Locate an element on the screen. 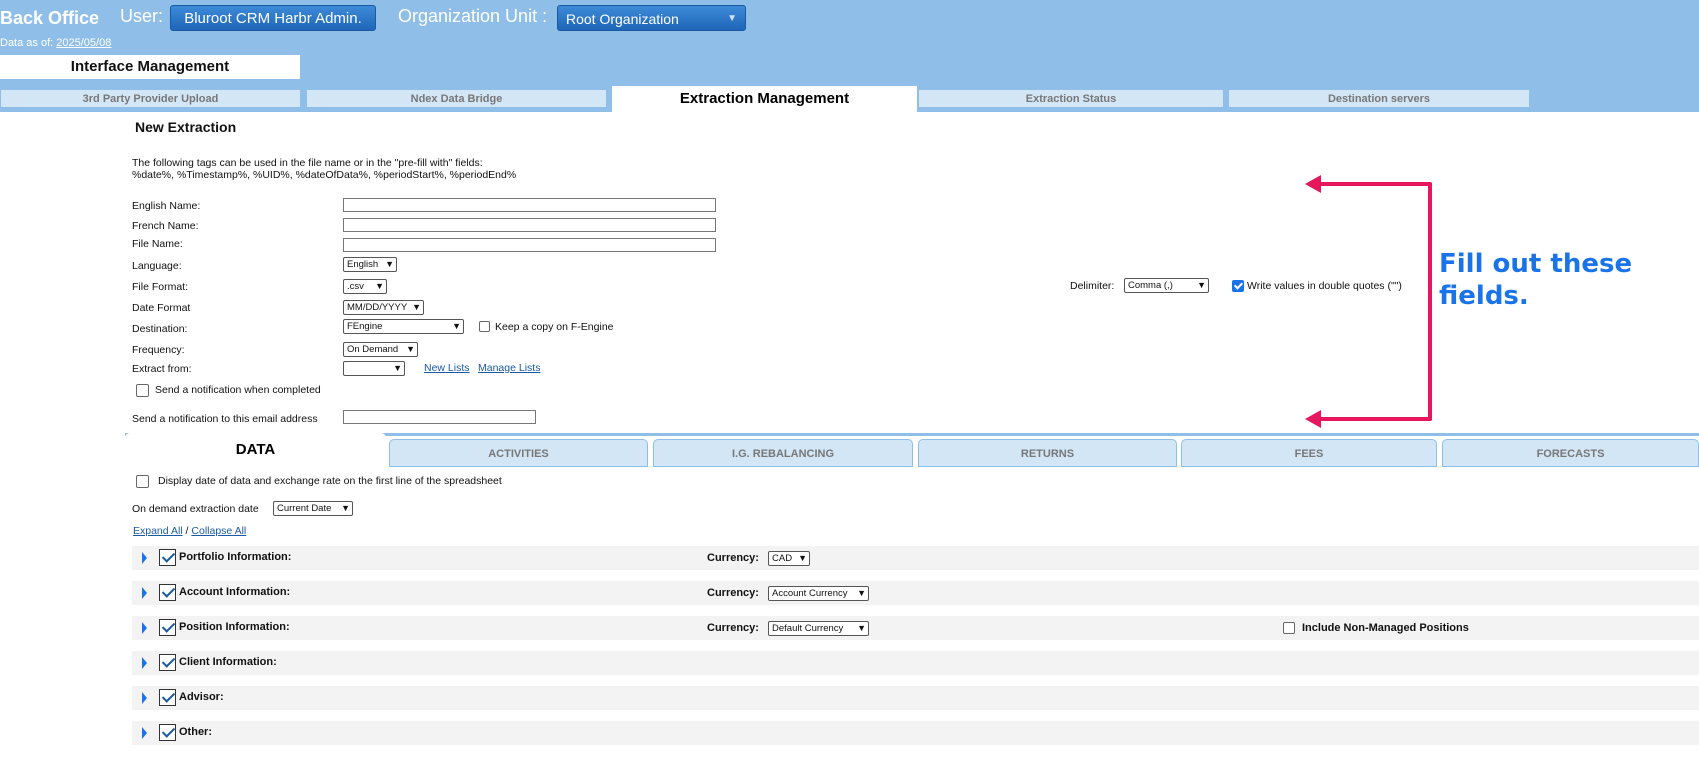 Image resolution: width=1699 pixels, height=761 pixels. date-format-select: MM/DD/YYYY ▼ is located at coordinates (383, 307).